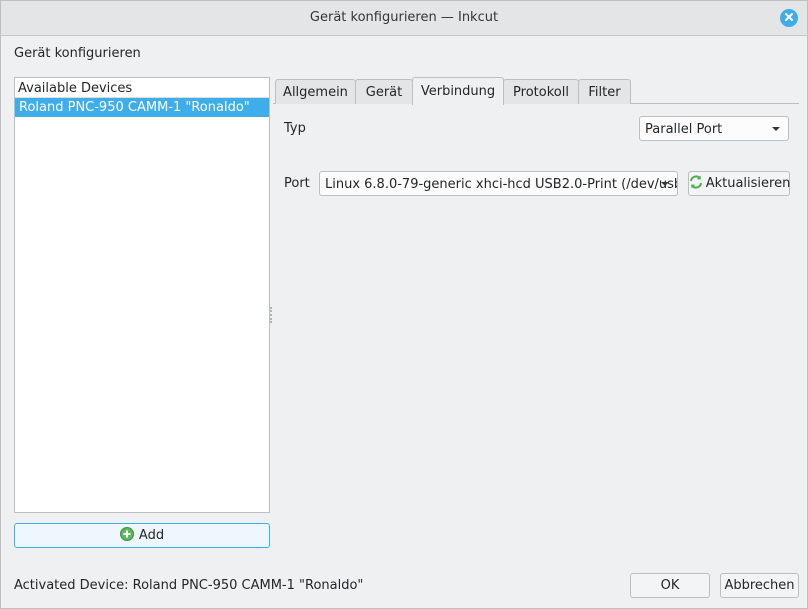  Describe the element at coordinates (271, 315) in the screenshot. I see `splitter-handle` at that location.